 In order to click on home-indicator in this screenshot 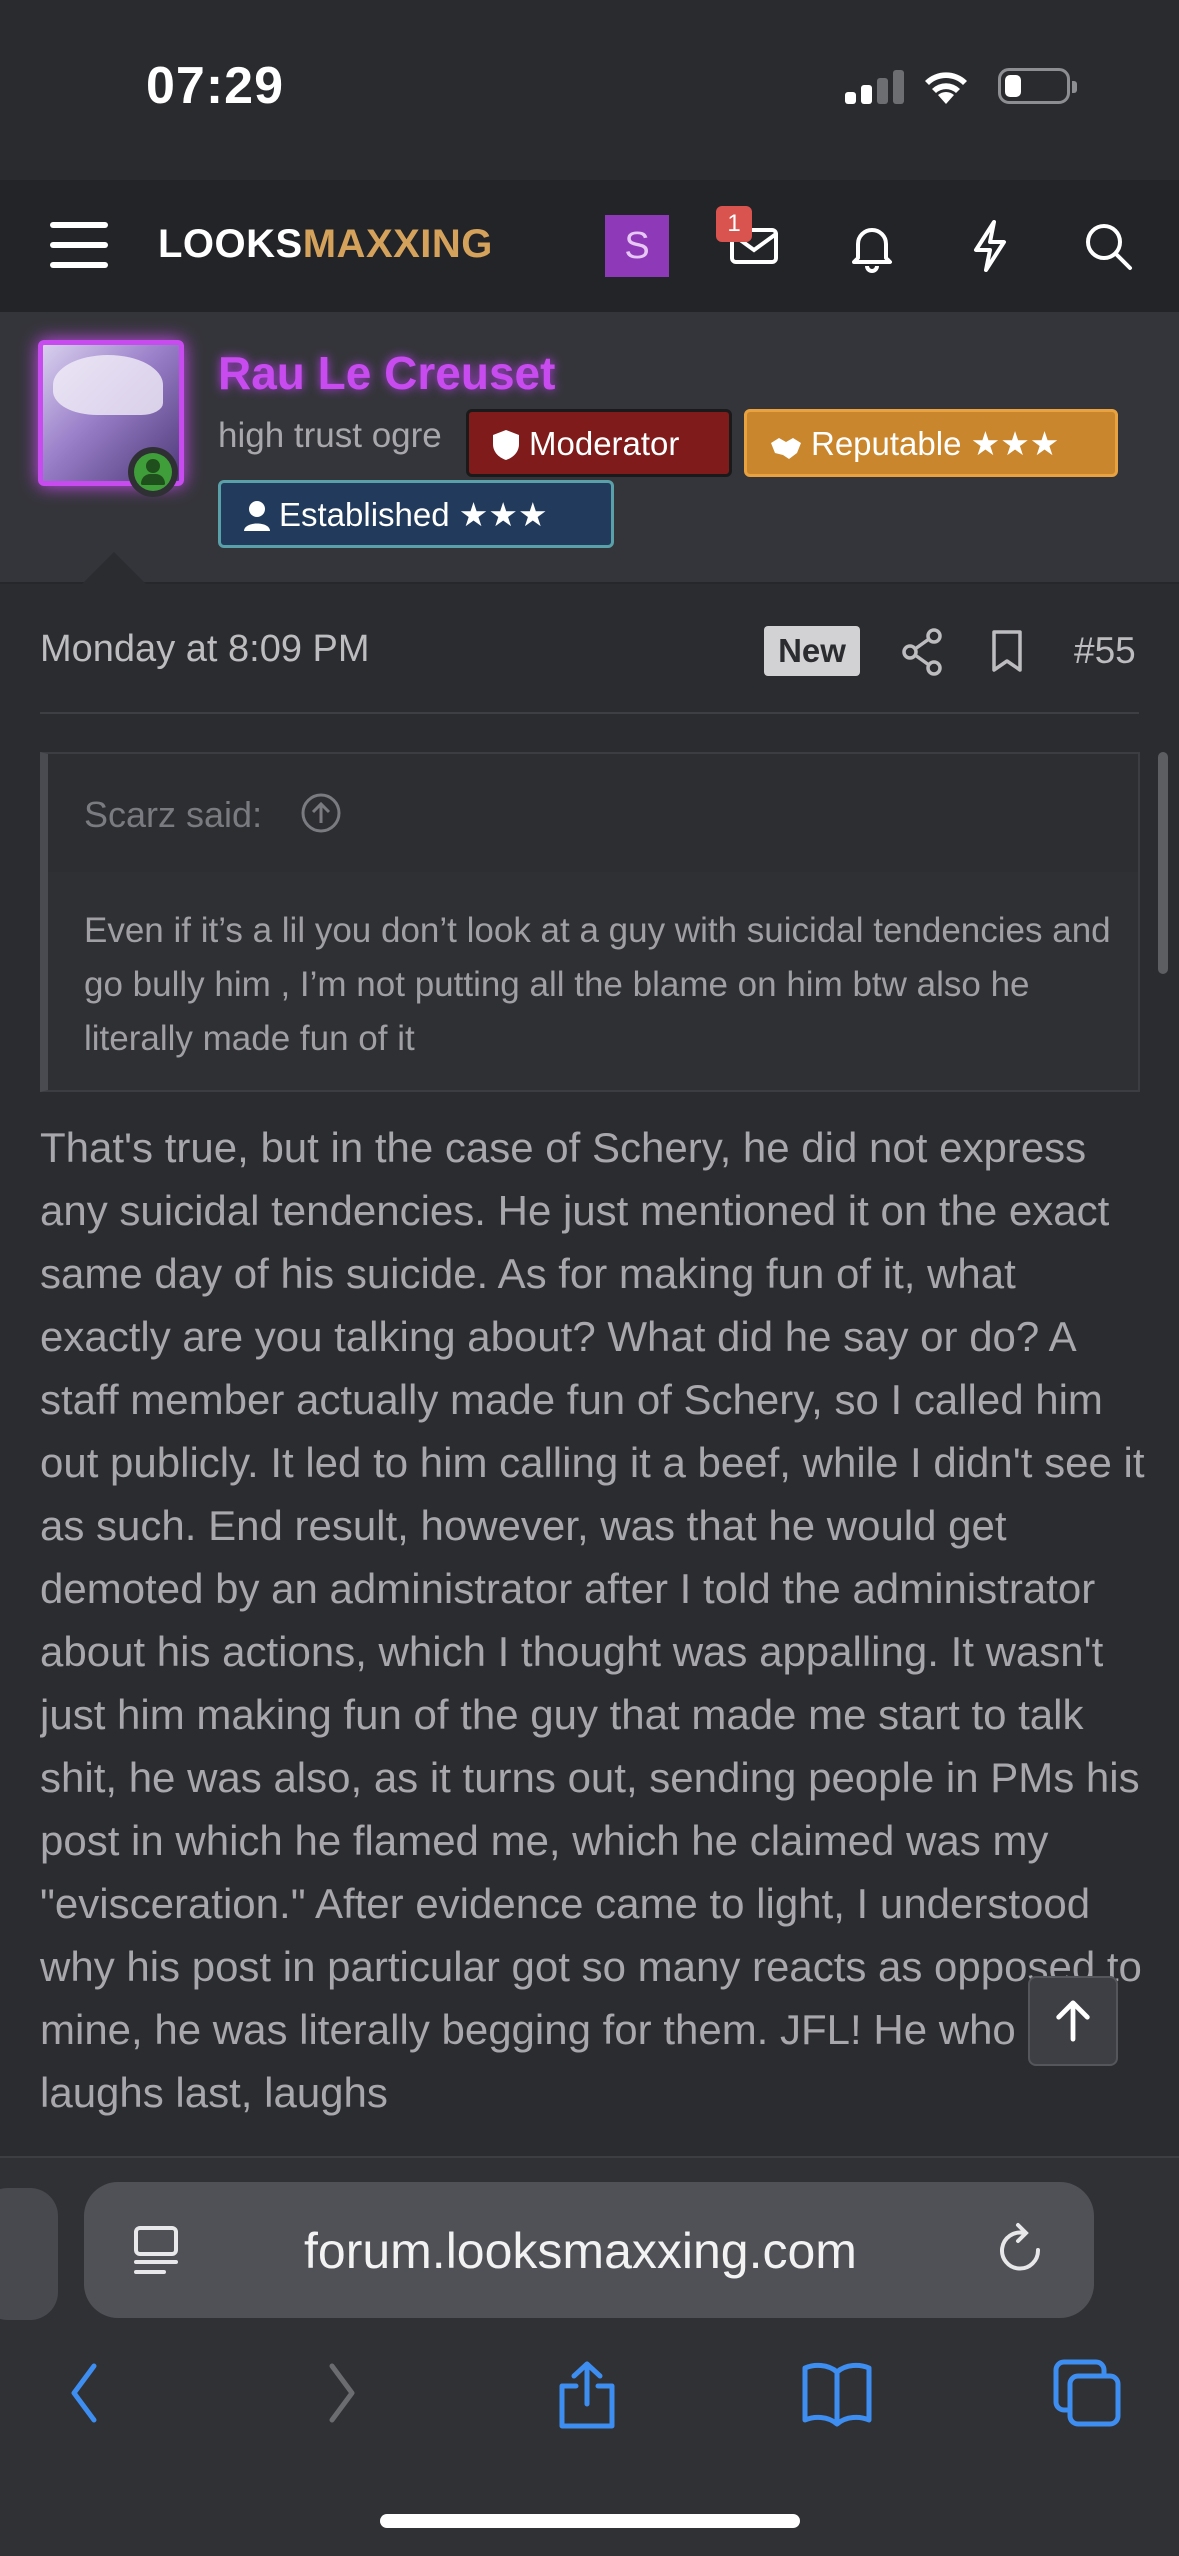, I will do `click(590, 2521)`.